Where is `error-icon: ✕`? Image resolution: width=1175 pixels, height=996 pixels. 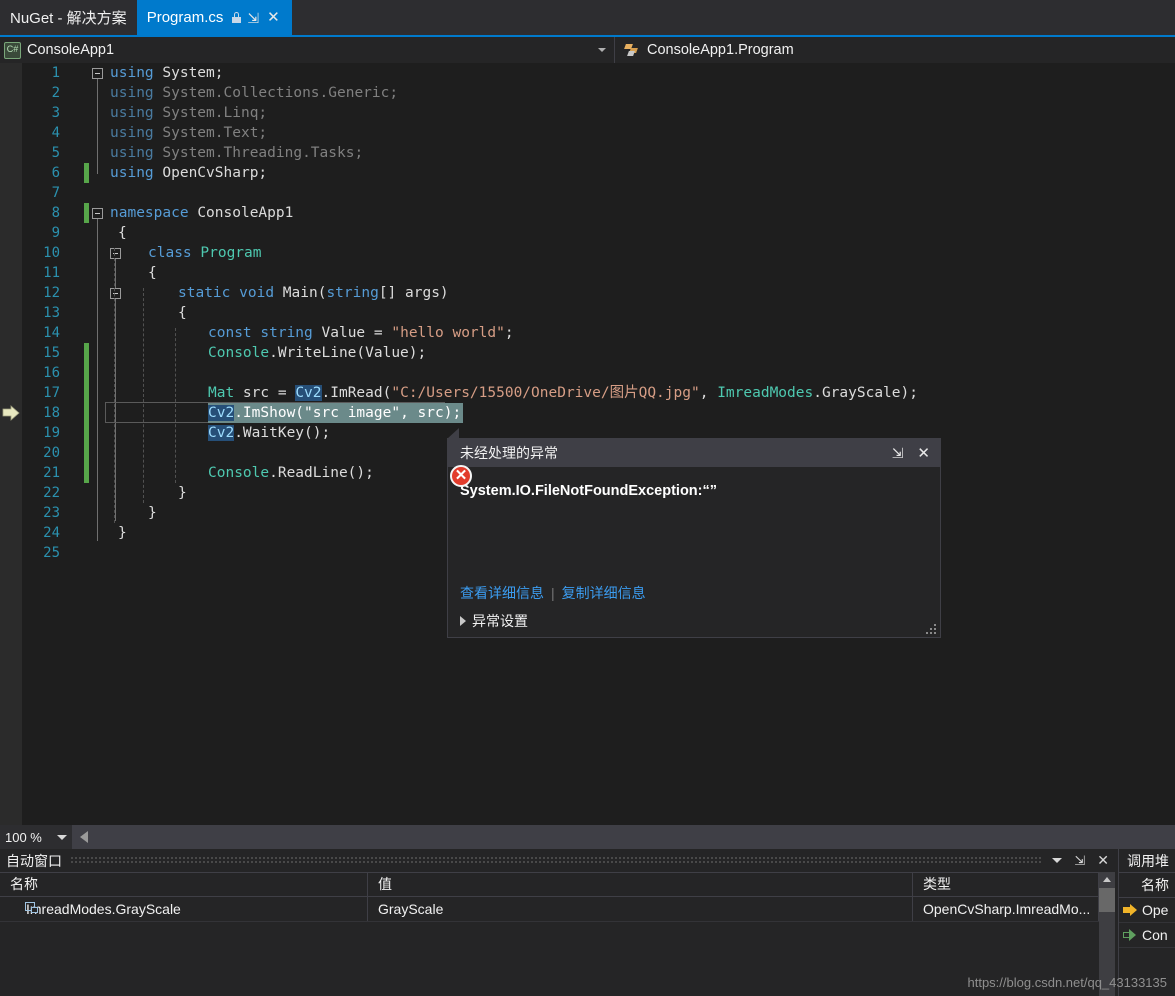
error-icon: ✕ is located at coordinates (461, 476).